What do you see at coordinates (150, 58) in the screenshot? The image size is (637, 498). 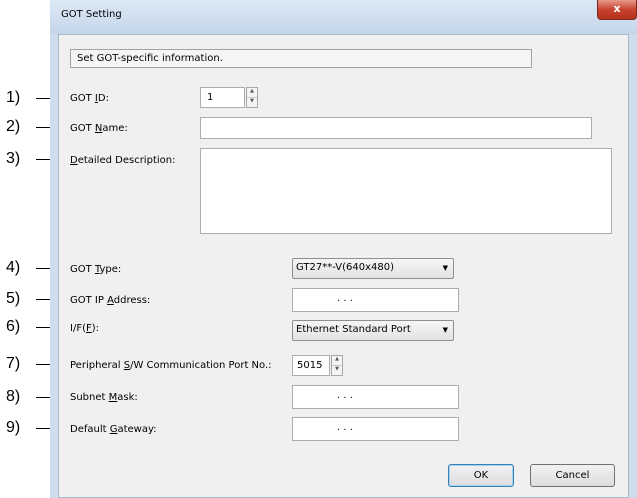 I see `info-text: Set GOT-specific information.` at bounding box center [150, 58].